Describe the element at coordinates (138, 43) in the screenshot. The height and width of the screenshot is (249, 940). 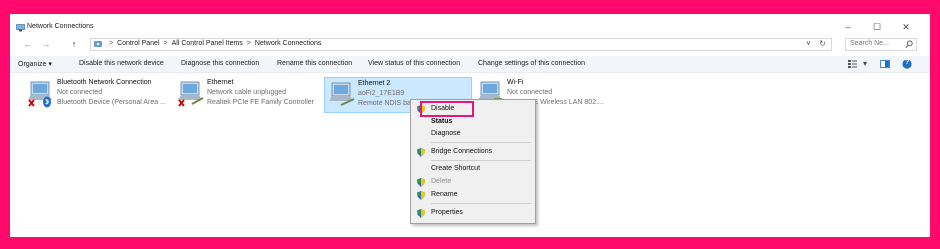
I see `breadcrumb-control-panel: Control Panel` at that location.